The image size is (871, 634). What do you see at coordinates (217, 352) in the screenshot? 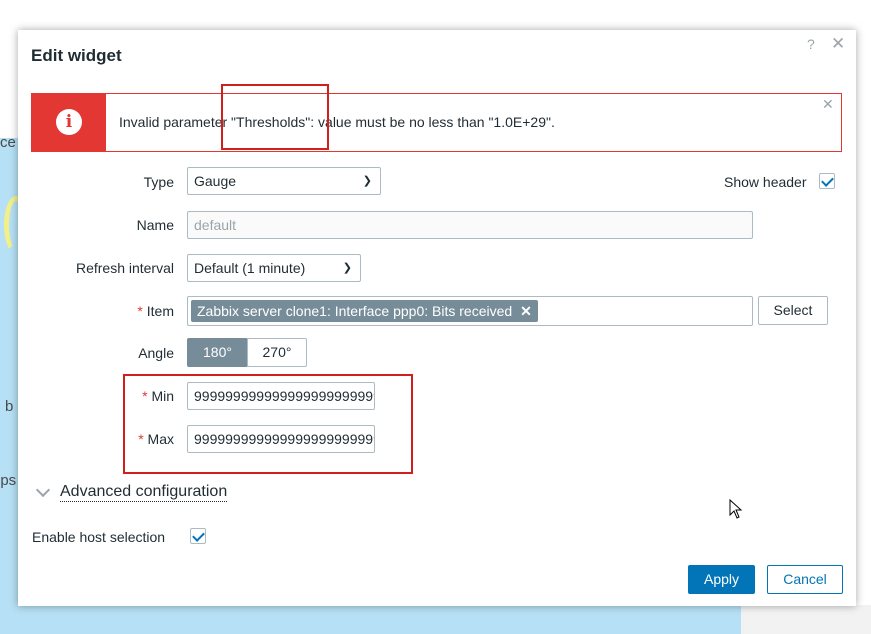
I see `angle-180-button: 180°` at bounding box center [217, 352].